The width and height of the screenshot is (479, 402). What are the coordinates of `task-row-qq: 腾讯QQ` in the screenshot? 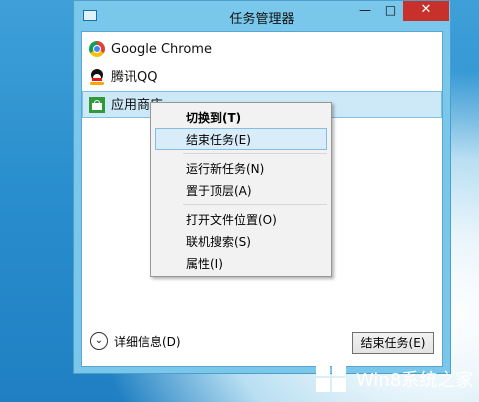 It's located at (262, 76).